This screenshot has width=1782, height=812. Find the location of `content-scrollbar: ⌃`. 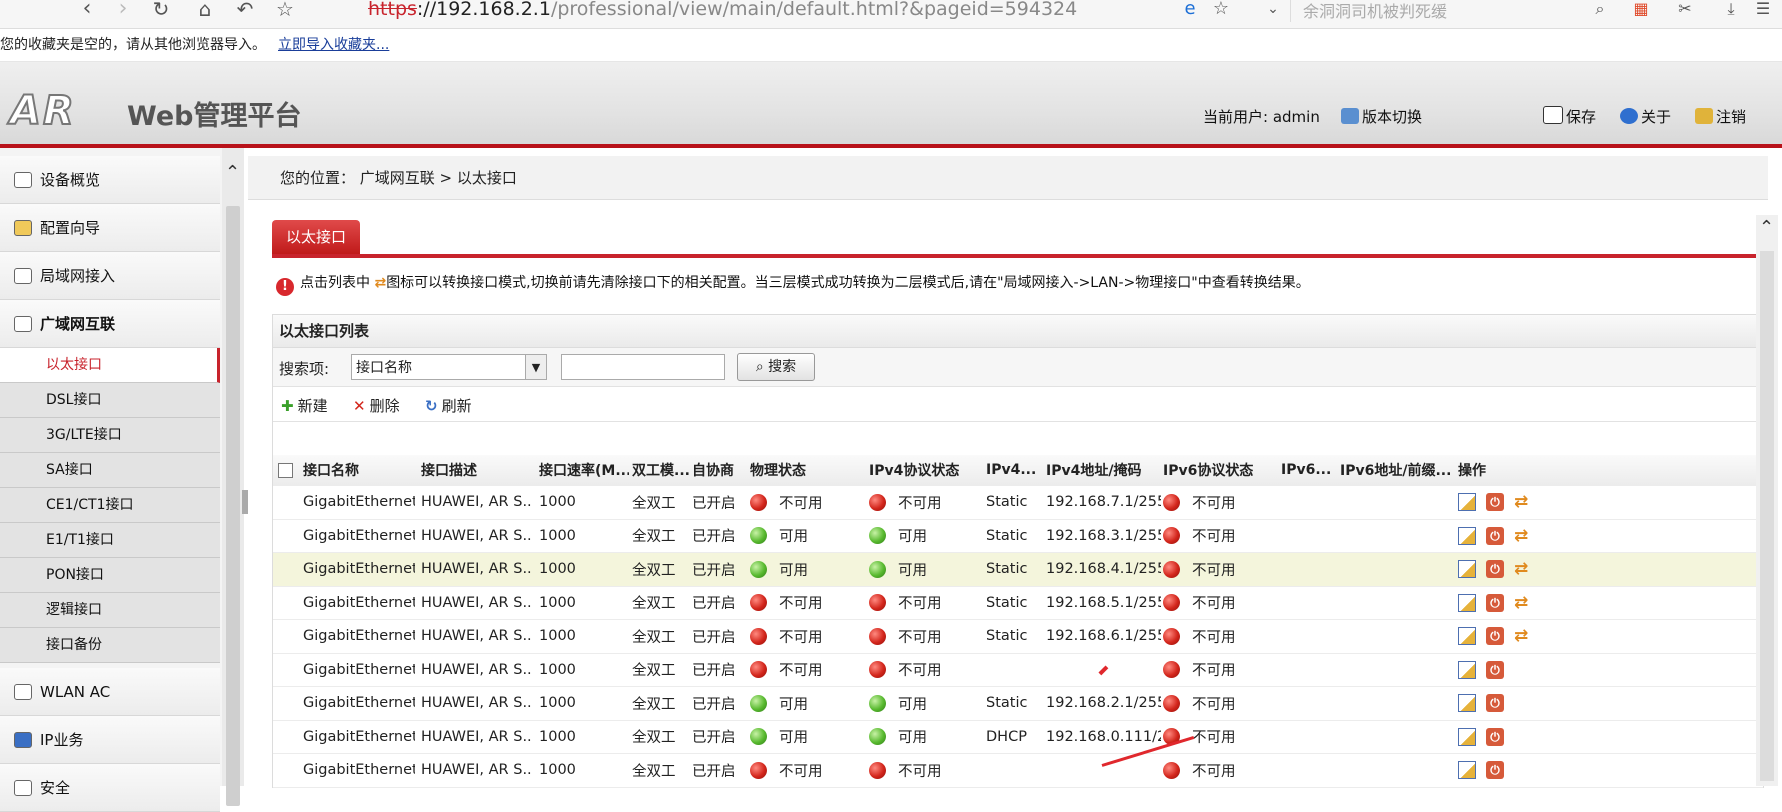

content-scrollbar: ⌃ is located at coordinates (1767, 500).